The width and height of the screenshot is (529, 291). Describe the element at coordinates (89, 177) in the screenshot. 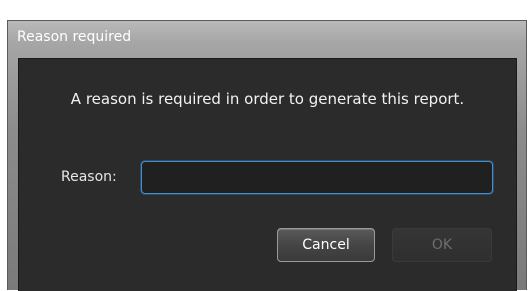

I see `reason-label: Reason:` at that location.